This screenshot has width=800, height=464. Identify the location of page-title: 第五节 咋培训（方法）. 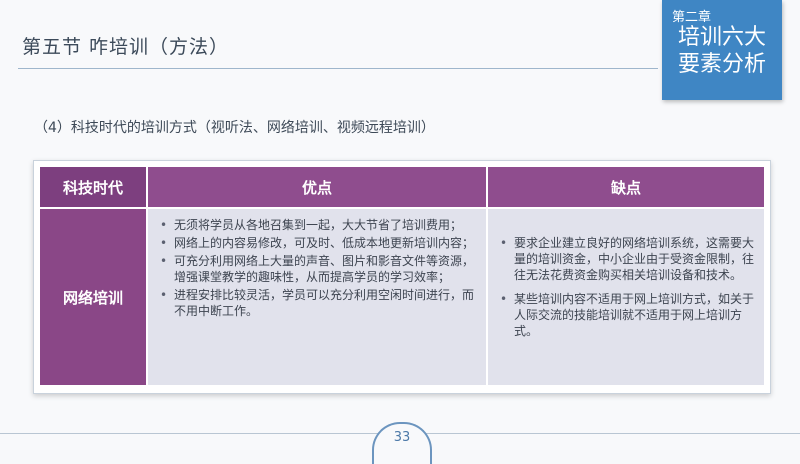
(126, 47).